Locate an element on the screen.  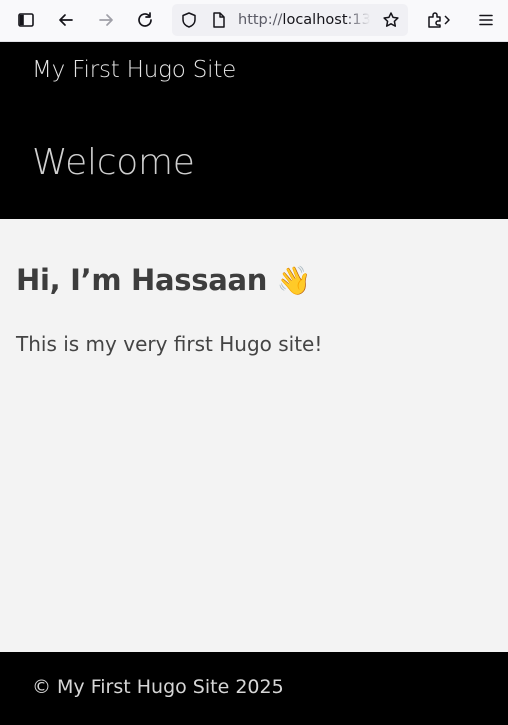
forward-arrow-icon is located at coordinates (106, 20).